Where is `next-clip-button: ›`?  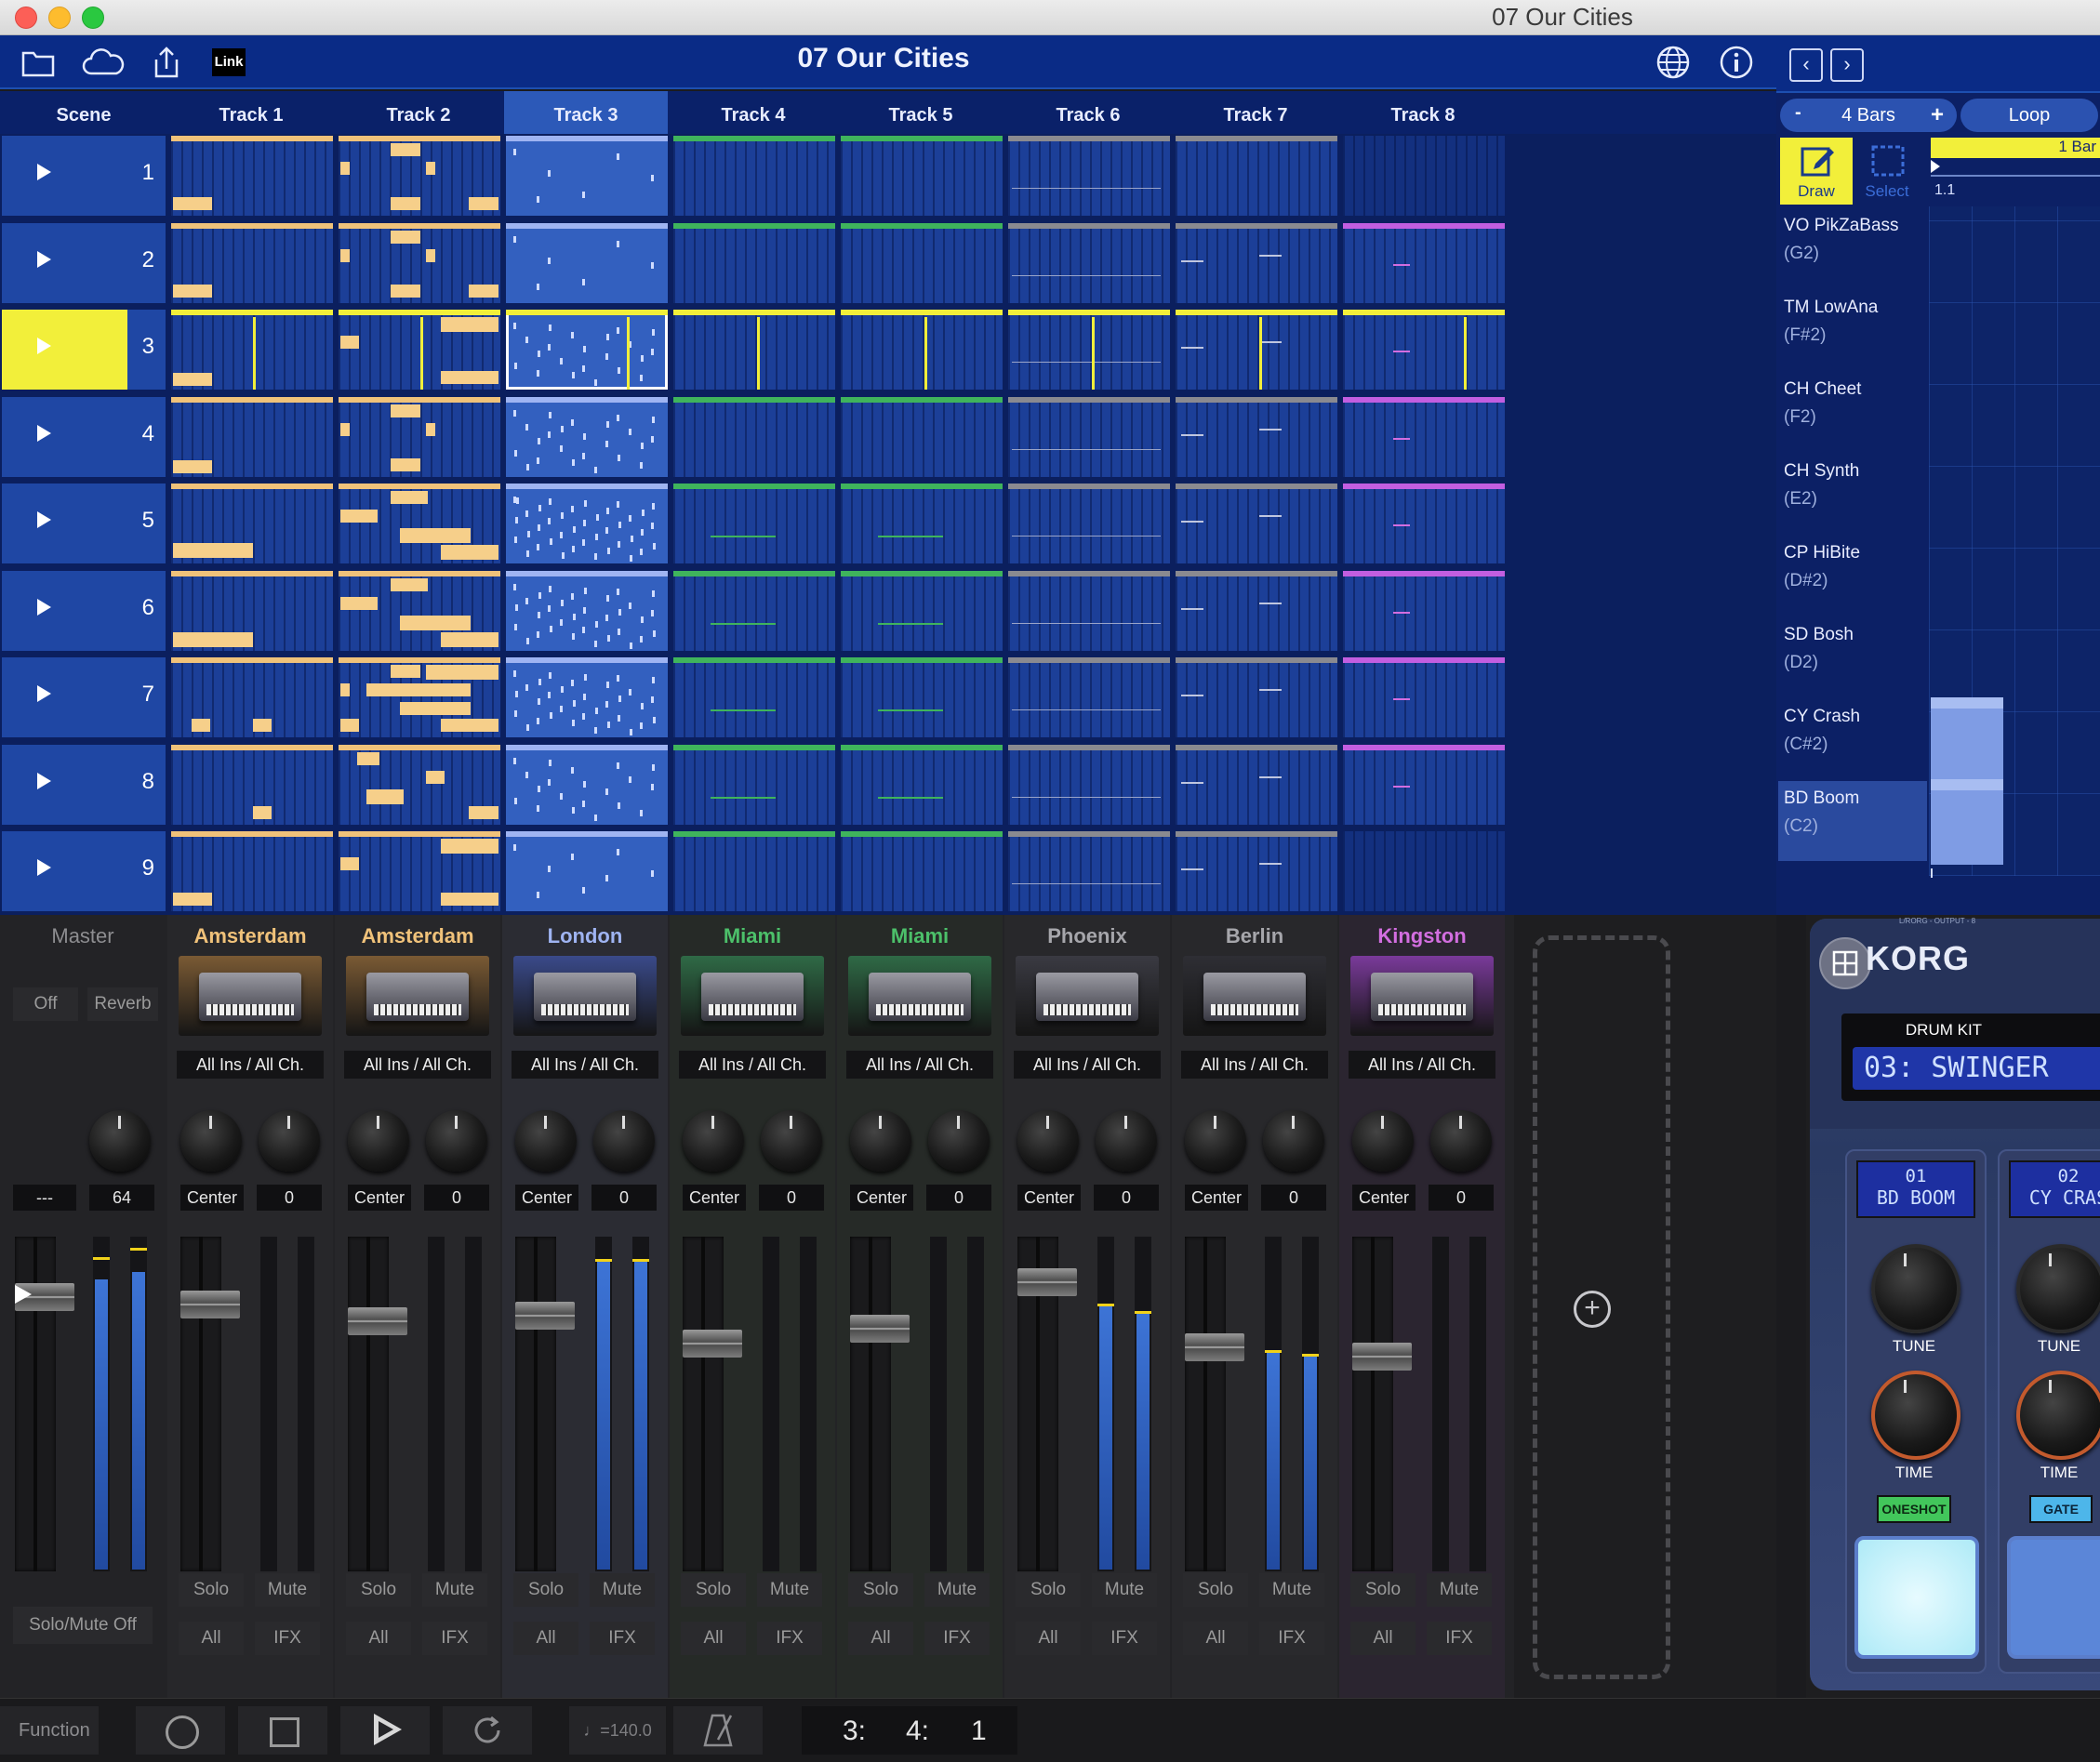 next-clip-button: › is located at coordinates (1847, 65).